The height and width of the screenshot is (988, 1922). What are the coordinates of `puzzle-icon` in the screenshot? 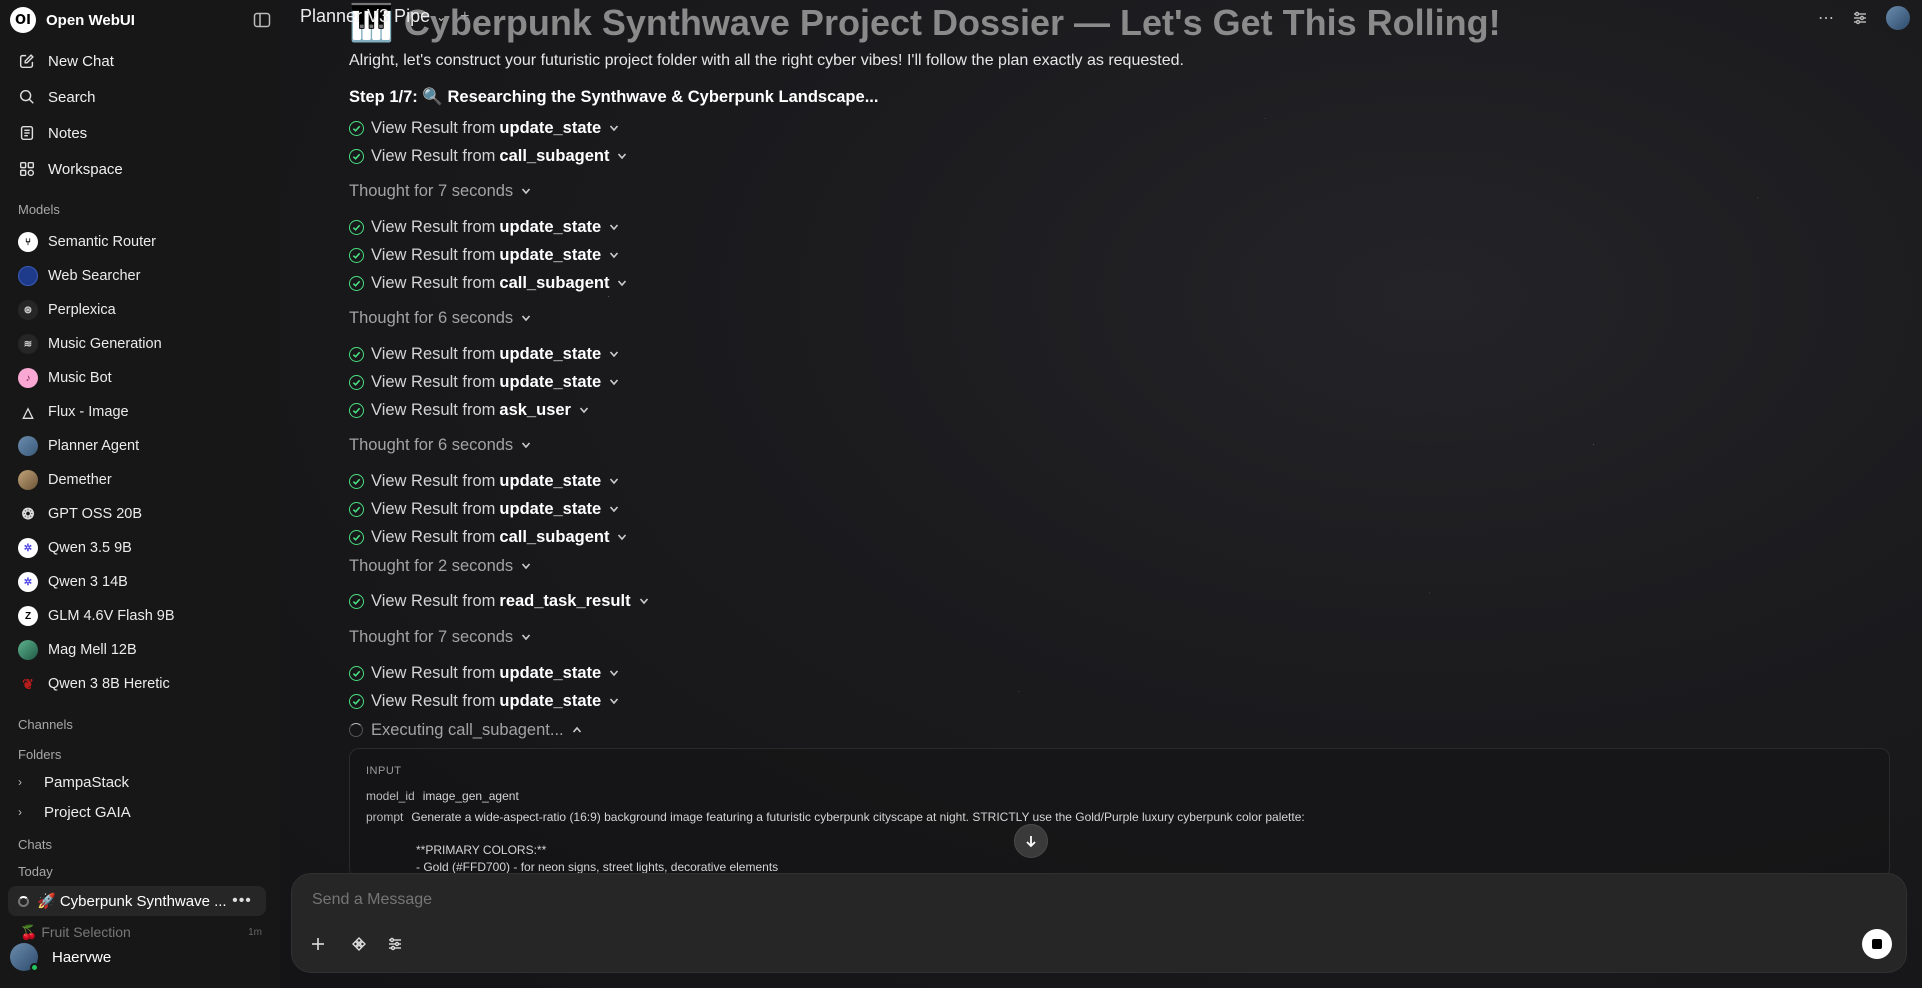 It's located at (359, 944).